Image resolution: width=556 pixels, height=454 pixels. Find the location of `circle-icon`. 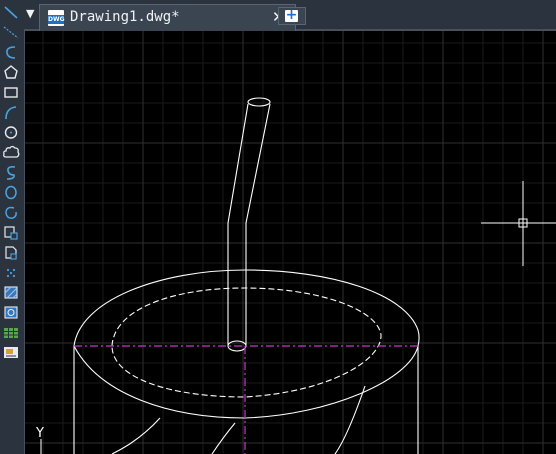

circle-icon is located at coordinates (11, 132).